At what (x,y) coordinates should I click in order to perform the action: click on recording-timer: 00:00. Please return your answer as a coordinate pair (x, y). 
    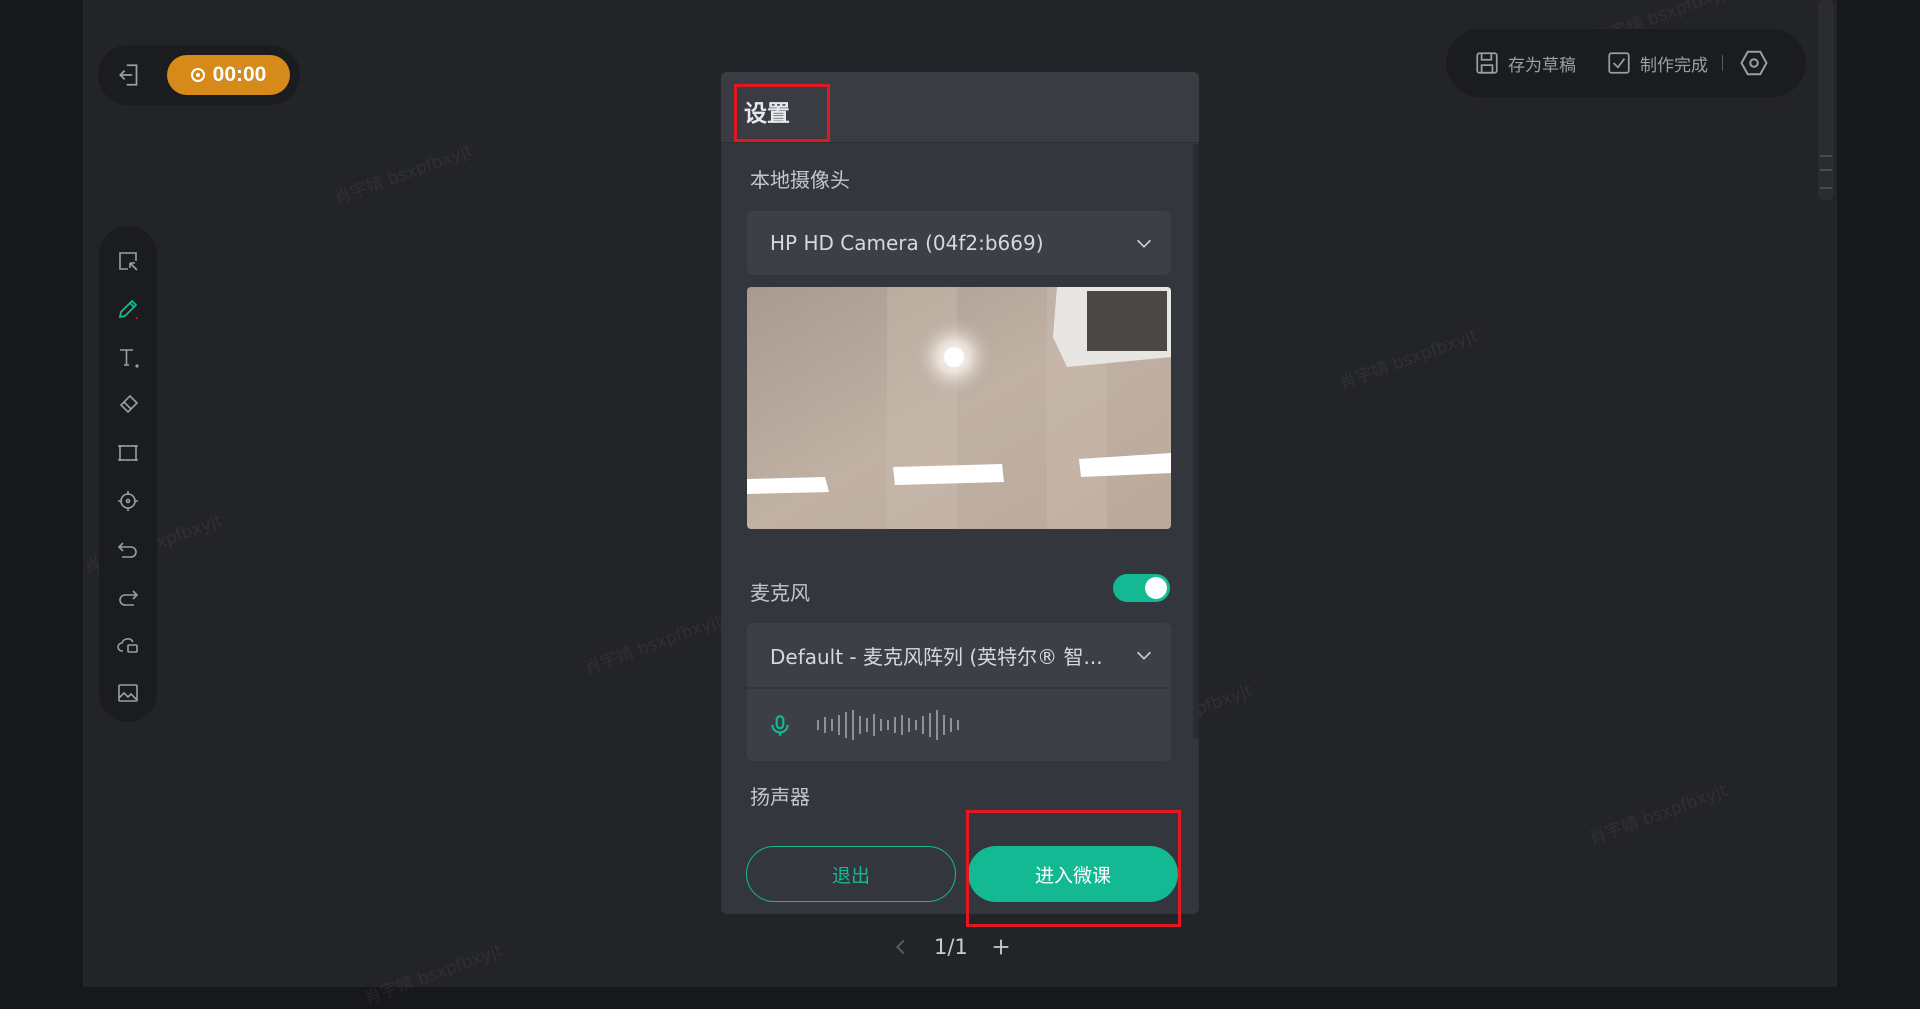
    Looking at the image, I should click on (228, 75).